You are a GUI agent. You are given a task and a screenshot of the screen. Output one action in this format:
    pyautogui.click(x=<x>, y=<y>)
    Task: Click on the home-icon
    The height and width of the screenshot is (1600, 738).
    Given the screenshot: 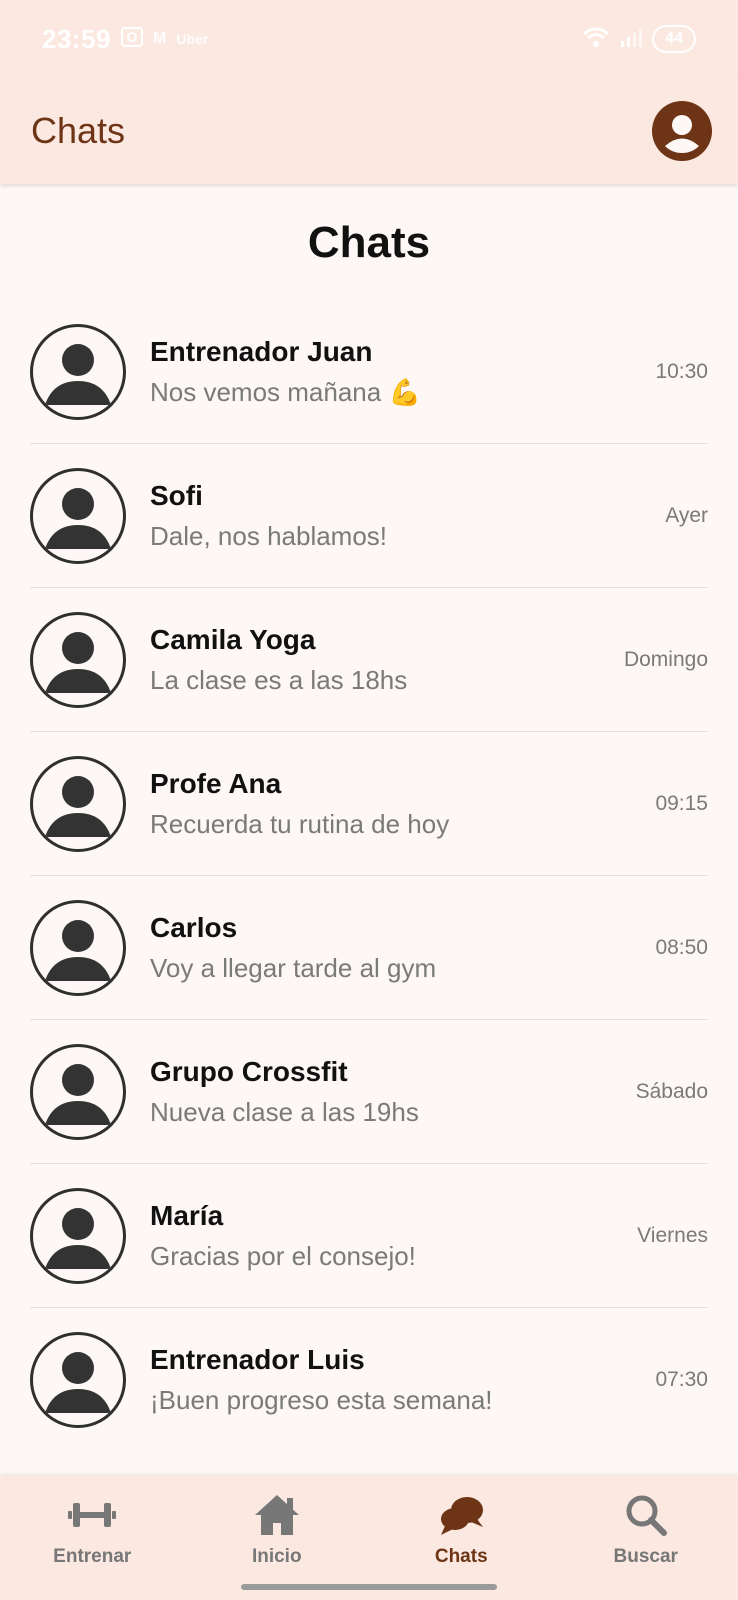 What is the action you would take?
    pyautogui.click(x=277, y=1515)
    